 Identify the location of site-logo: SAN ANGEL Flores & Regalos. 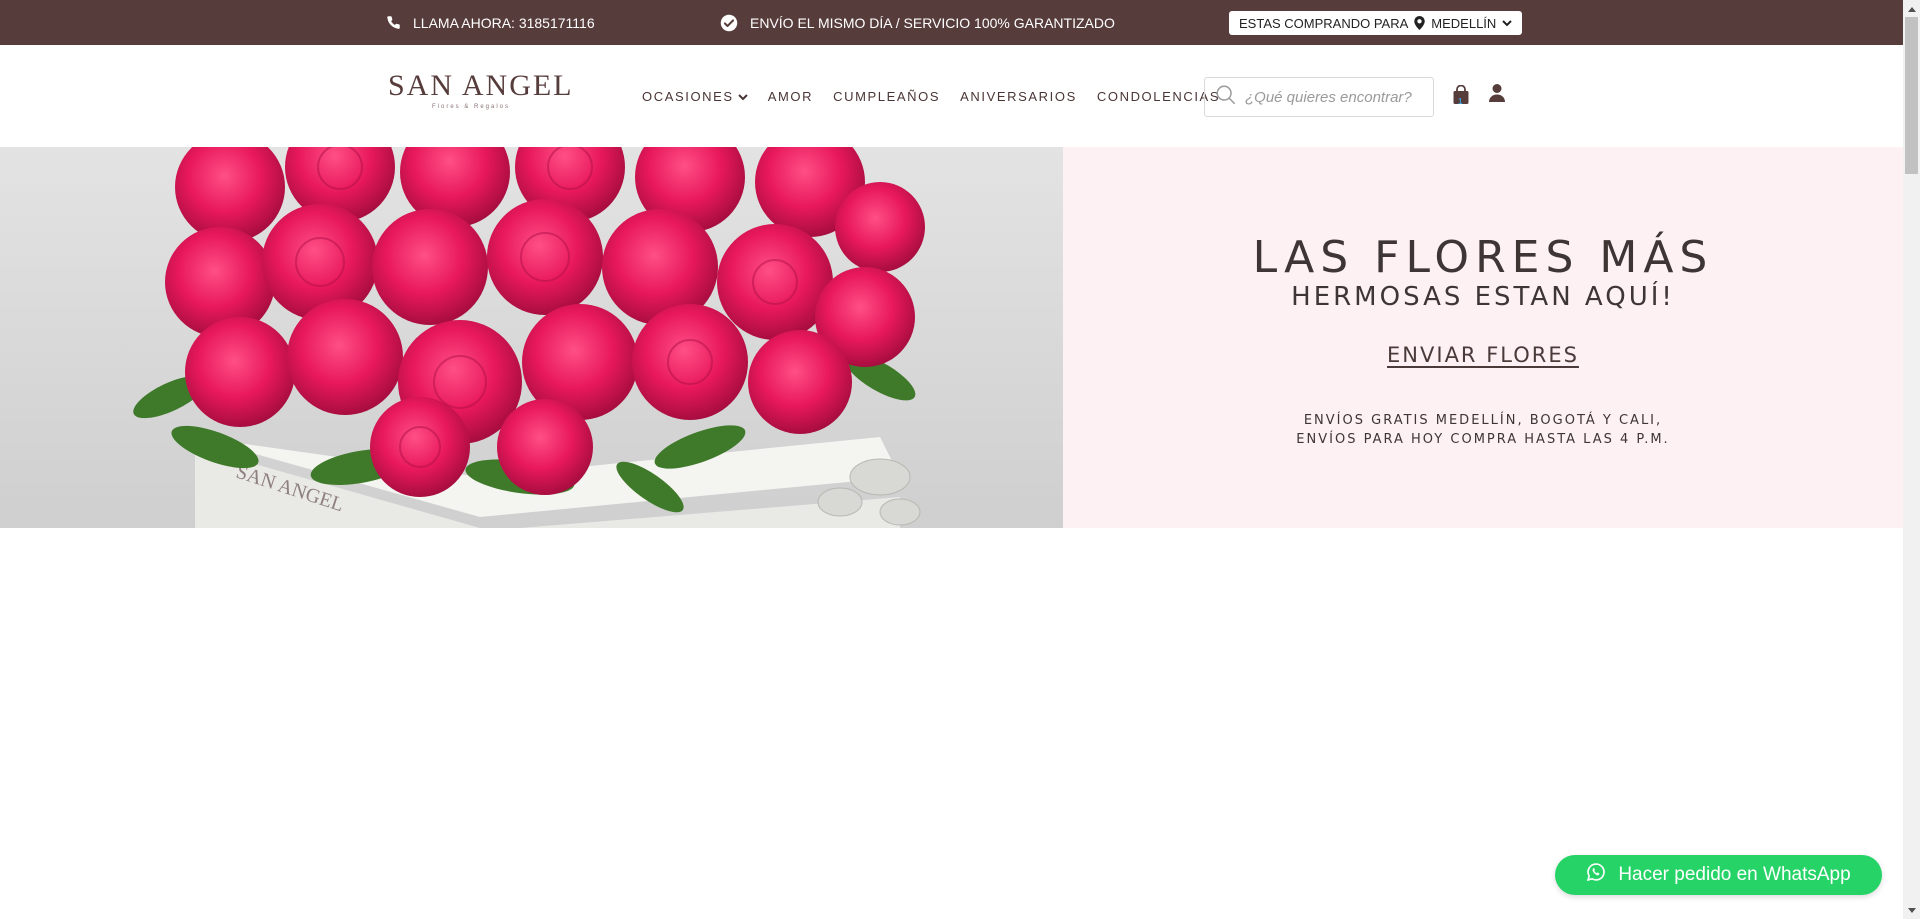
(481, 92).